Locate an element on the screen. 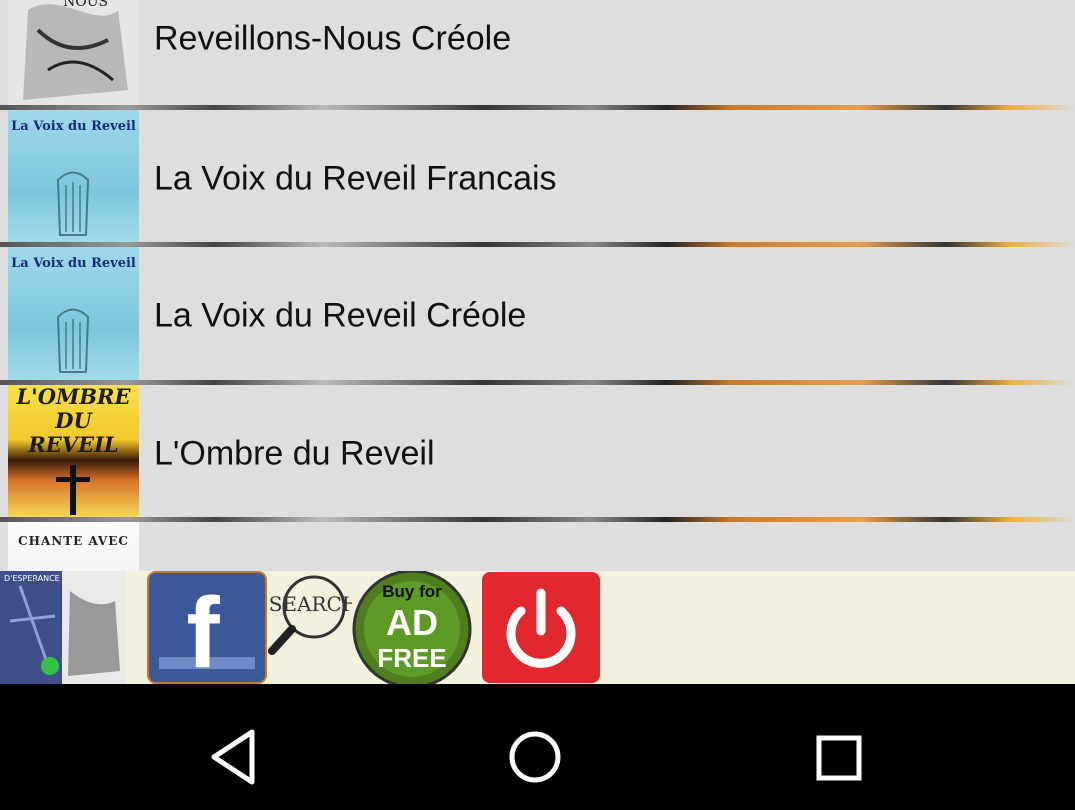 Image resolution: width=1075 pixels, height=810 pixels. exit-button is located at coordinates (541, 627).